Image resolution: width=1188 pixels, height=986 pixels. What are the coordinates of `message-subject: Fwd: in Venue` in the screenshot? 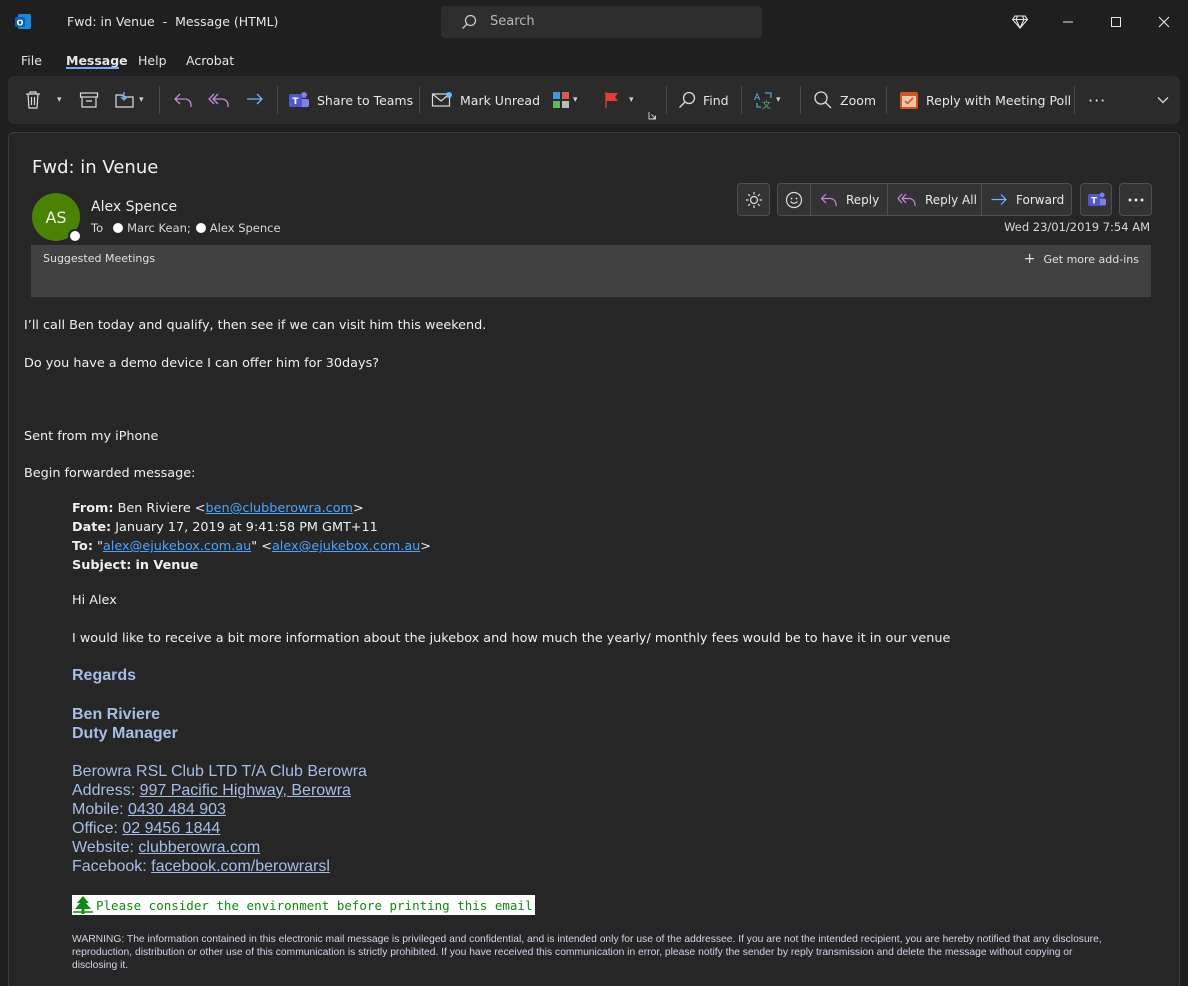 It's located at (95, 167).